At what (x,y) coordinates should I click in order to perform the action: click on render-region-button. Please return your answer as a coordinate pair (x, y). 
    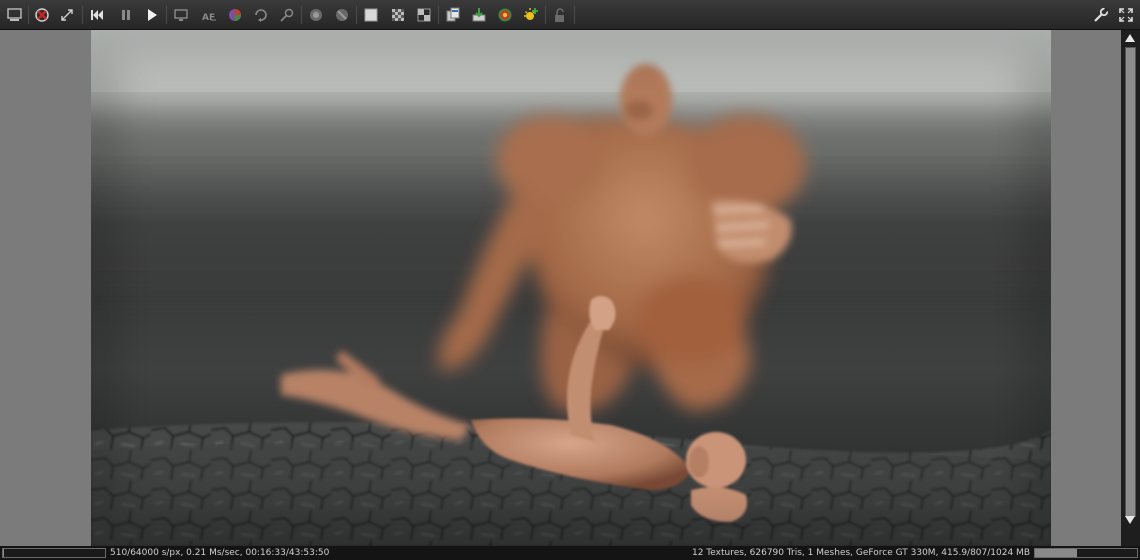
    Looking at the image, I should click on (316, 15).